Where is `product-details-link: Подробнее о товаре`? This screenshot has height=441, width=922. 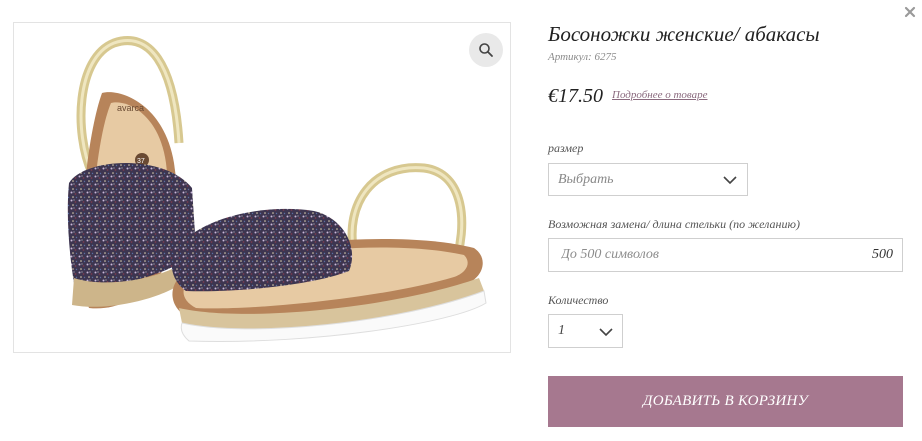
product-details-link: Подробнее о товаре is located at coordinates (660, 95).